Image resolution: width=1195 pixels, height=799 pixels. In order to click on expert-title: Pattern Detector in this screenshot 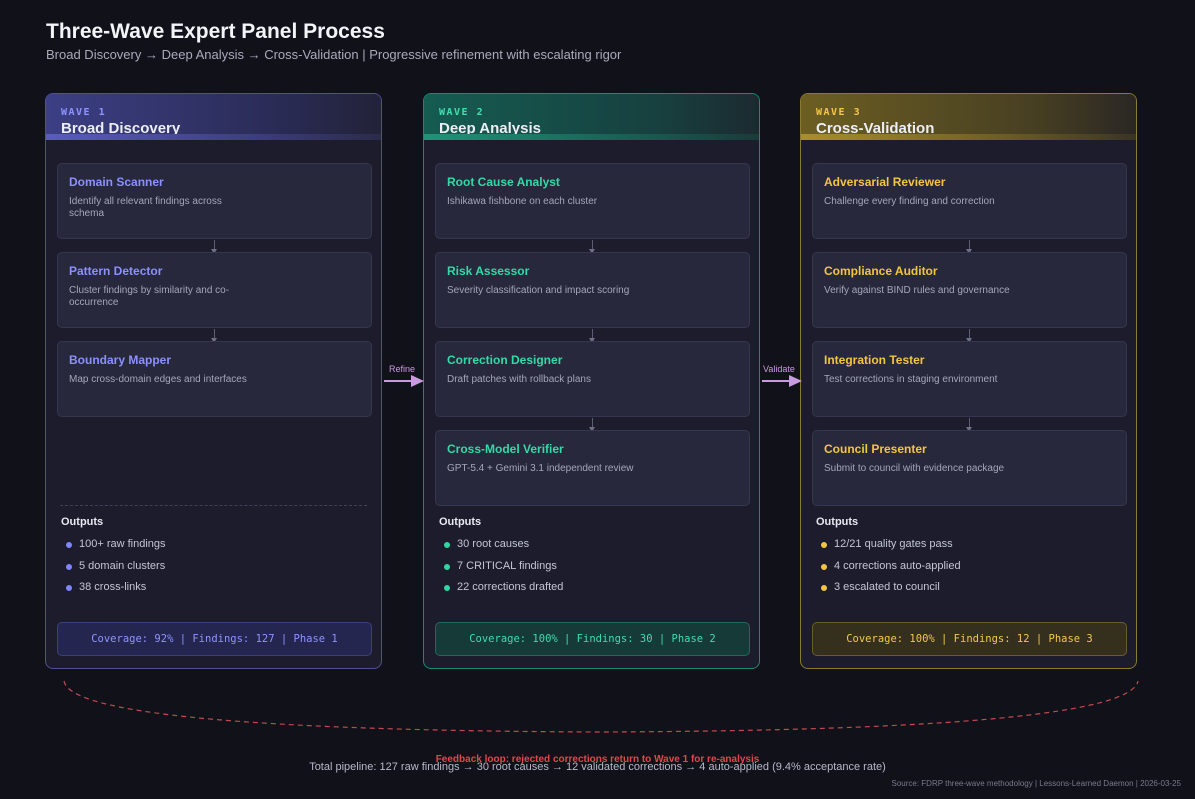, I will do `click(116, 271)`.